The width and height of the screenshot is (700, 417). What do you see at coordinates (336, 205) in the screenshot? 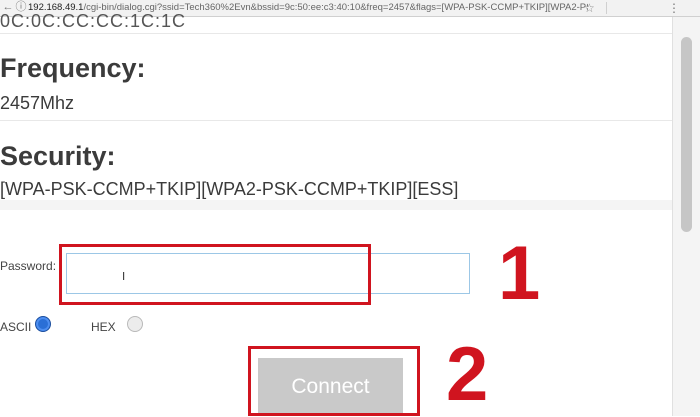
I see `section-separator` at bounding box center [336, 205].